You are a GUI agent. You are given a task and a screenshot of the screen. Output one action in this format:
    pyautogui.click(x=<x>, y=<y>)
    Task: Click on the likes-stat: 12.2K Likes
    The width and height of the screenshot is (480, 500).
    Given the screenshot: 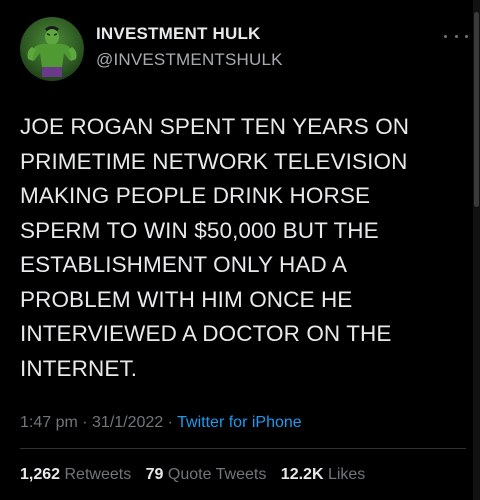 What is the action you would take?
    pyautogui.click(x=323, y=474)
    